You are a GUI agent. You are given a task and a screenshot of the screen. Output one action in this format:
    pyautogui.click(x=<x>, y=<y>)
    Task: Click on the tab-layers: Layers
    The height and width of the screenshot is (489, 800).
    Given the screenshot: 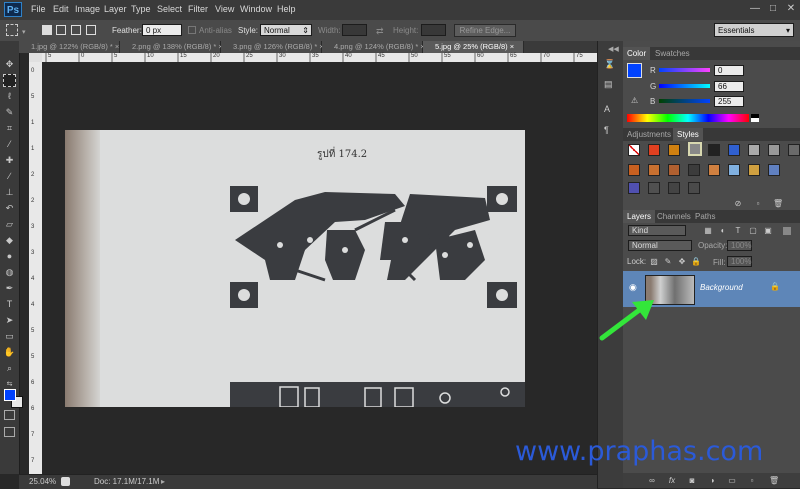 What is the action you would take?
    pyautogui.click(x=639, y=216)
    